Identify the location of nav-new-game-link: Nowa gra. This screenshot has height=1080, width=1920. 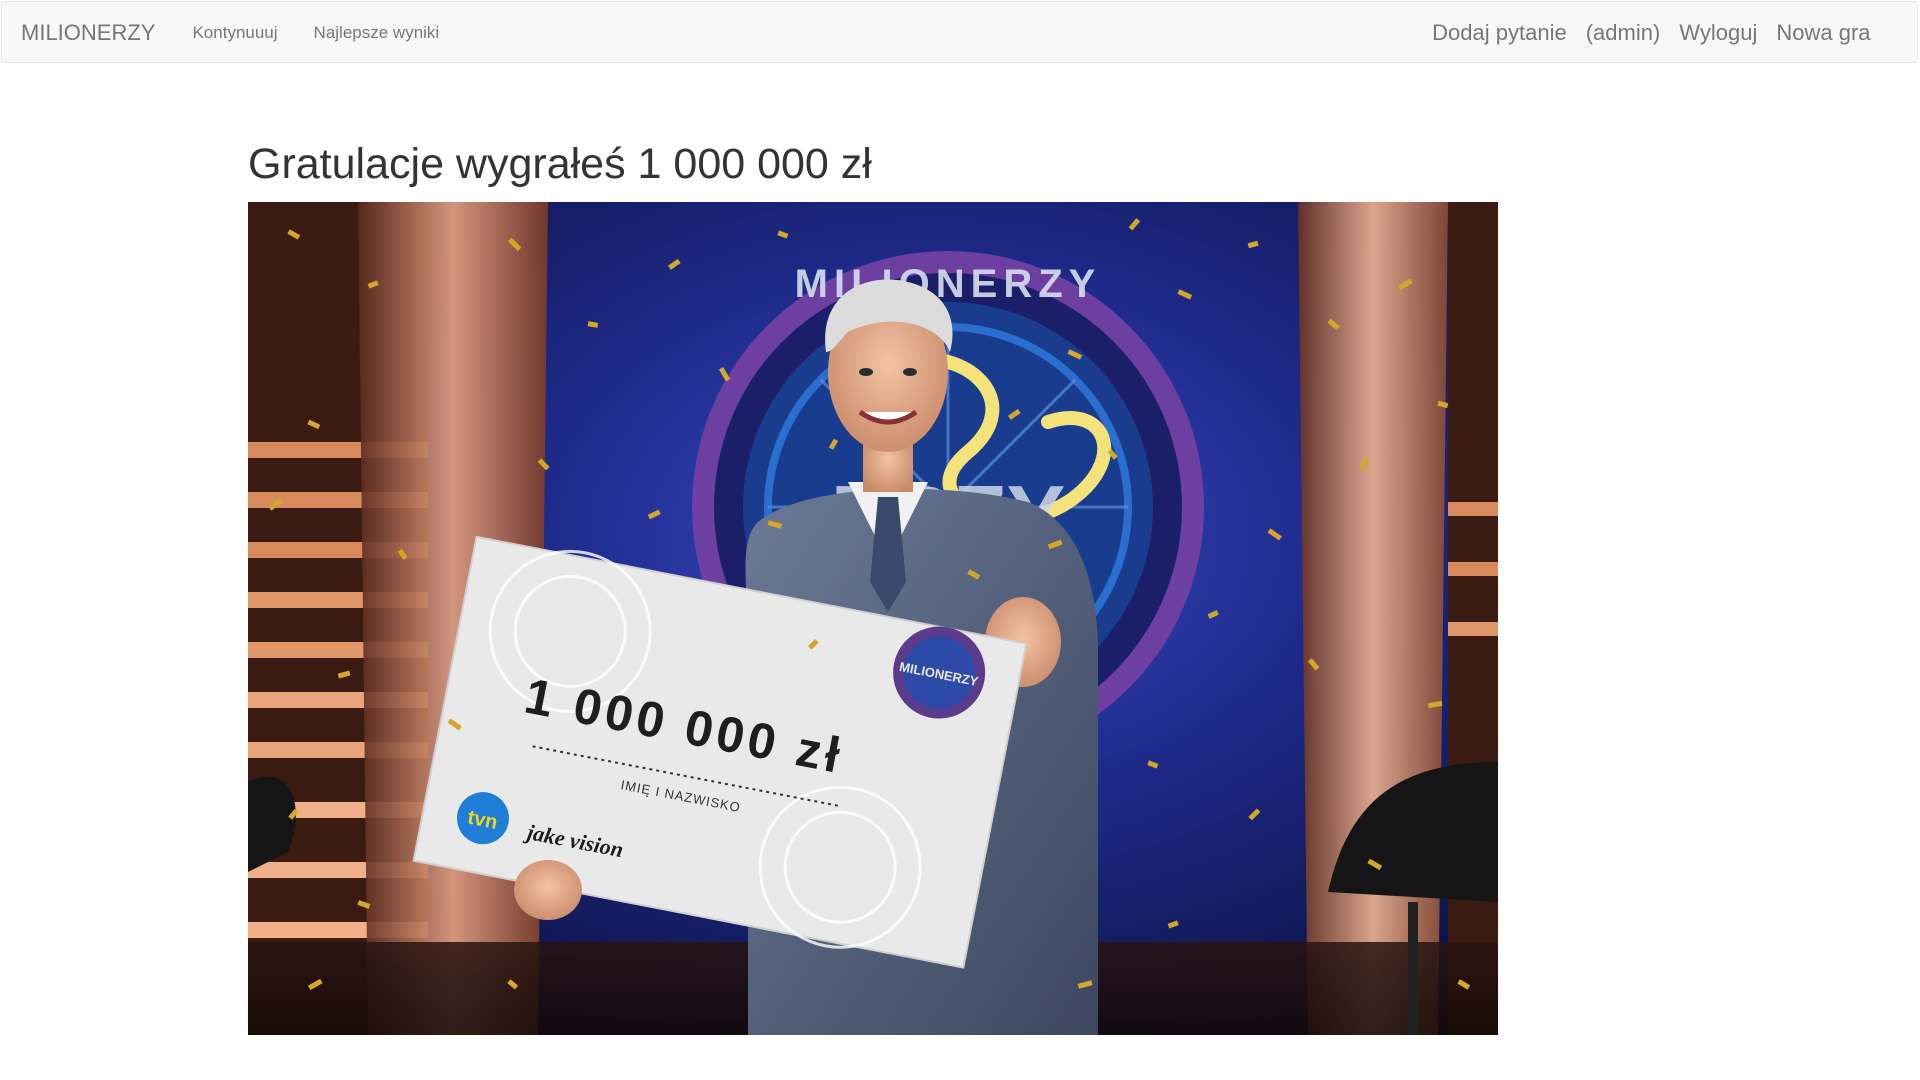
(1823, 33).